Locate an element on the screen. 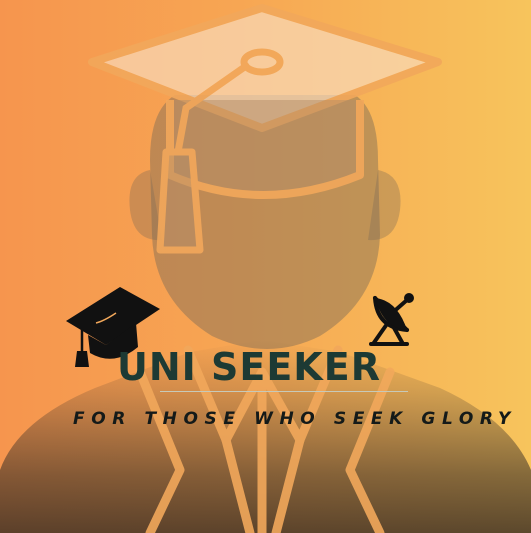 The height and width of the screenshot is (533, 531). tagline: FOR THOSE WHO SEEK GLORY is located at coordinates (295, 419).